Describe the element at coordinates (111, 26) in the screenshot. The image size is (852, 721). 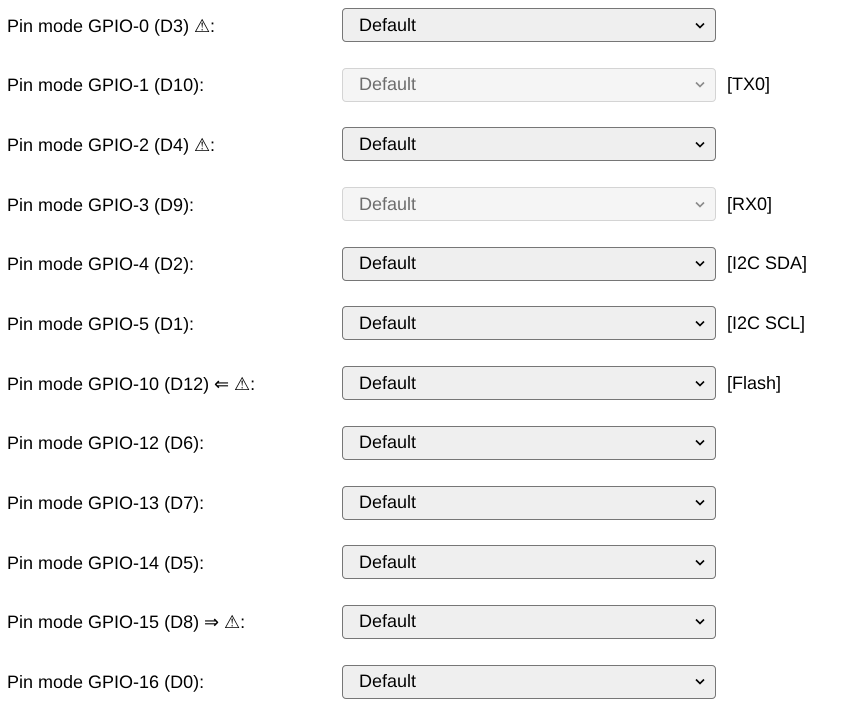
I see `pin-label: Pin mode GPIO-0 (D3) ⚠:` at that location.